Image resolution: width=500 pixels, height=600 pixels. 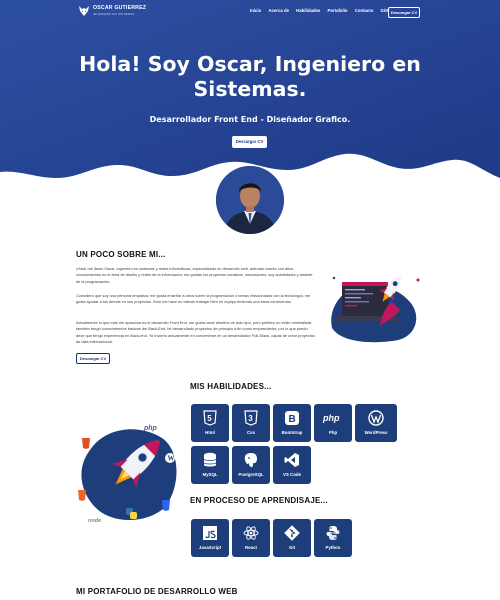 I want to click on python-icon, so click(x=333, y=533).